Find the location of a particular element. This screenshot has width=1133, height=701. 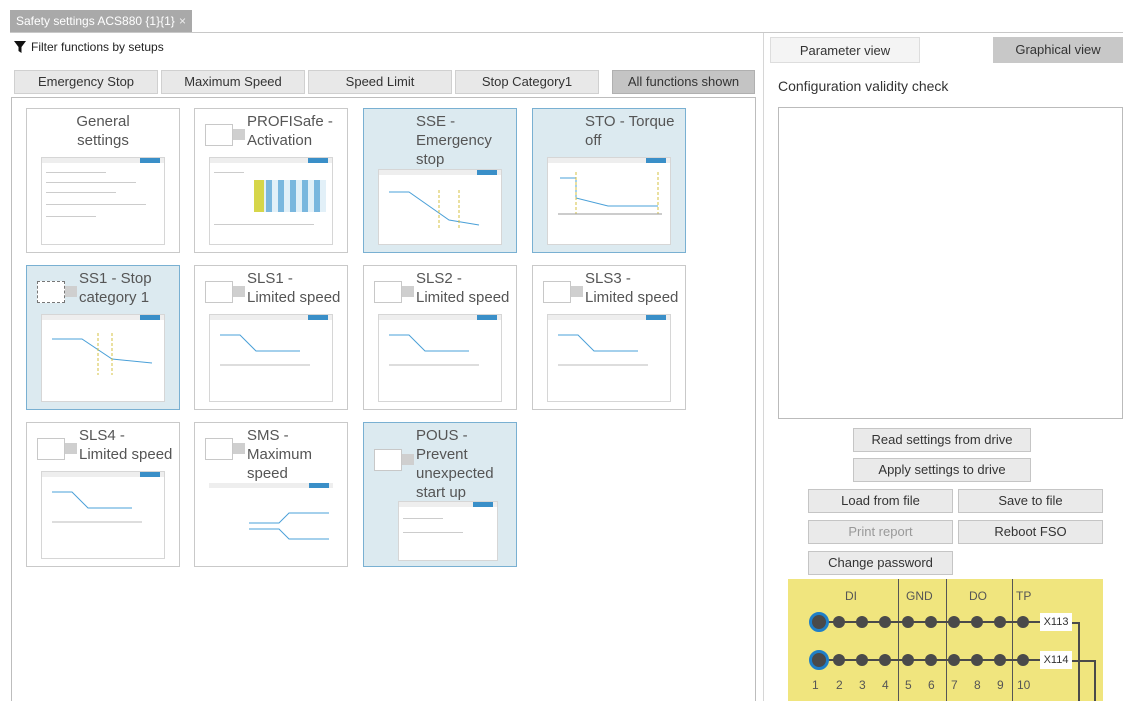

tile-title: SMS - Maximum speed is located at coordinates (280, 454).